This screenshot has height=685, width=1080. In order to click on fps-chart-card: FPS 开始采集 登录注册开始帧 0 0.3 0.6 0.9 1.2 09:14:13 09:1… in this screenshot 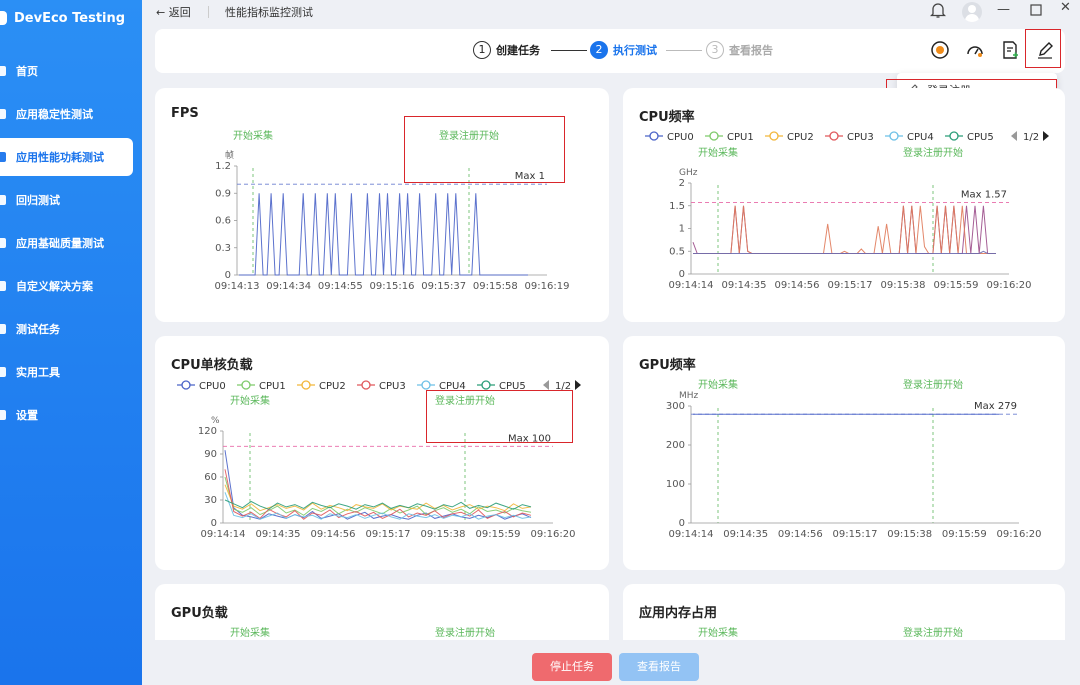, I will do `click(382, 205)`.